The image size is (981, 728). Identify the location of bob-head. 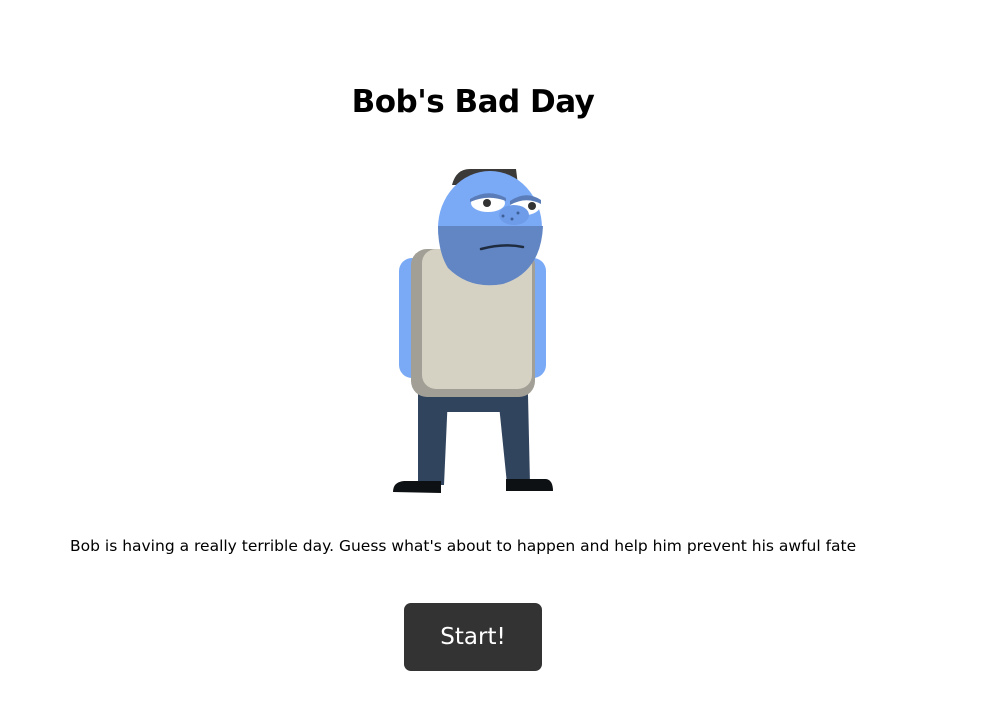
(490, 227).